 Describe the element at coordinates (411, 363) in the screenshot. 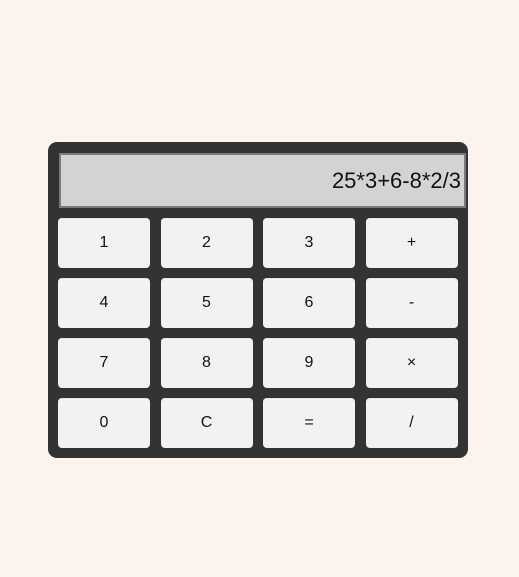

I see `key-multiply: ×` at that location.